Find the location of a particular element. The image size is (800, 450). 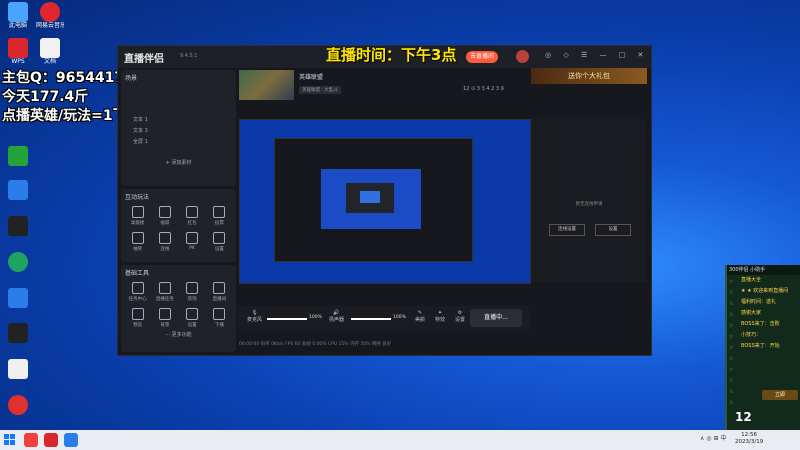

tool-button: 高能榜 is located at coordinates (137, 216).